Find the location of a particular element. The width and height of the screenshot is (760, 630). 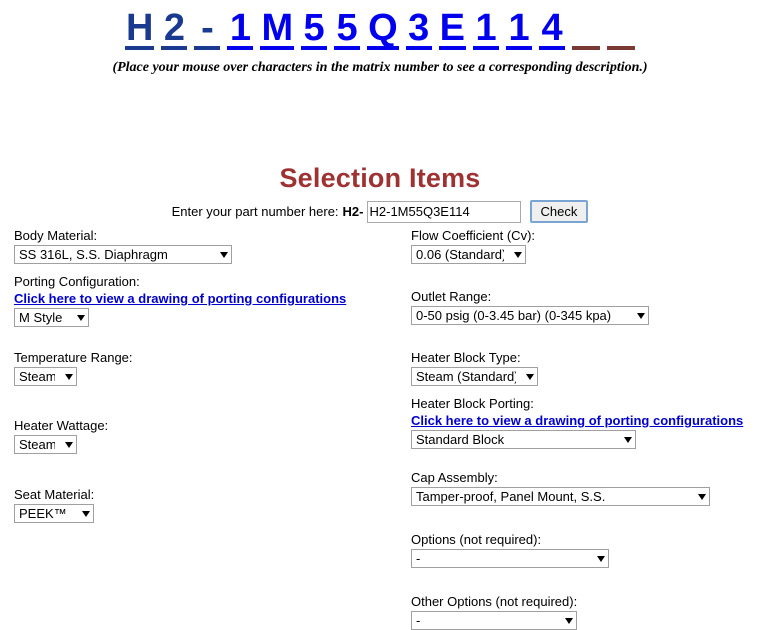

field-heater-block-type: Heater Block Type: Steam (Standard) is located at coordinates (581, 368).